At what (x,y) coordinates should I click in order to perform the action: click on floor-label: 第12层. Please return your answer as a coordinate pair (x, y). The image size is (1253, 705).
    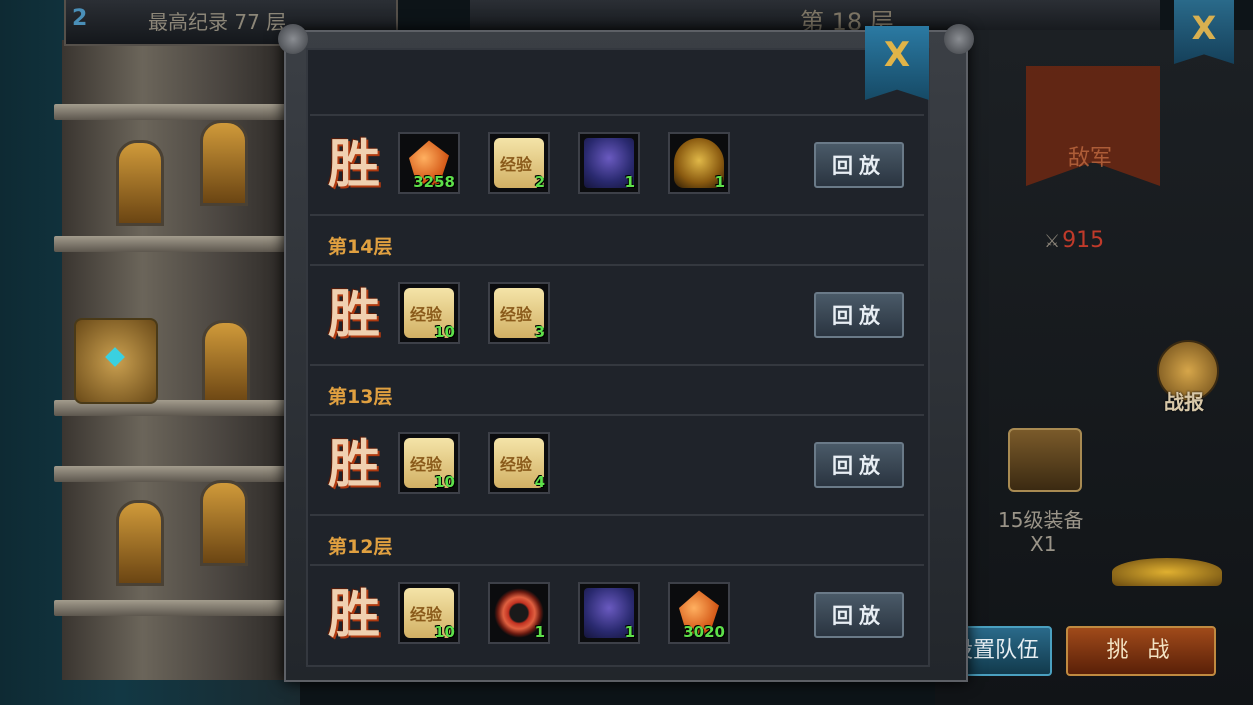
    Looking at the image, I should click on (360, 547).